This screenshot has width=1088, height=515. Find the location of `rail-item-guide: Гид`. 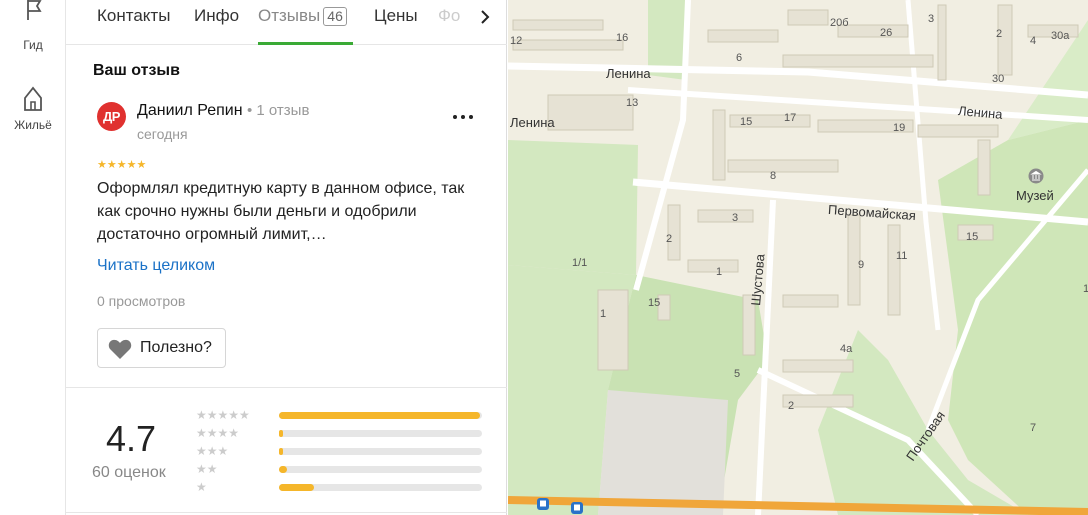

rail-item-guide: Гид is located at coordinates (33, 26).